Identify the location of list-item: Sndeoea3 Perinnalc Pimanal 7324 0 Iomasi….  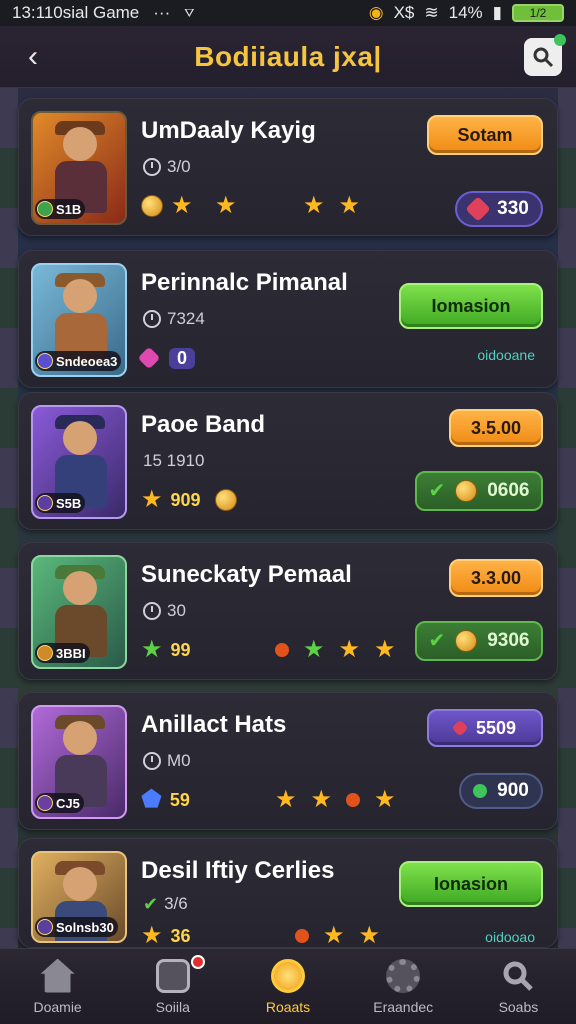
(288, 319).